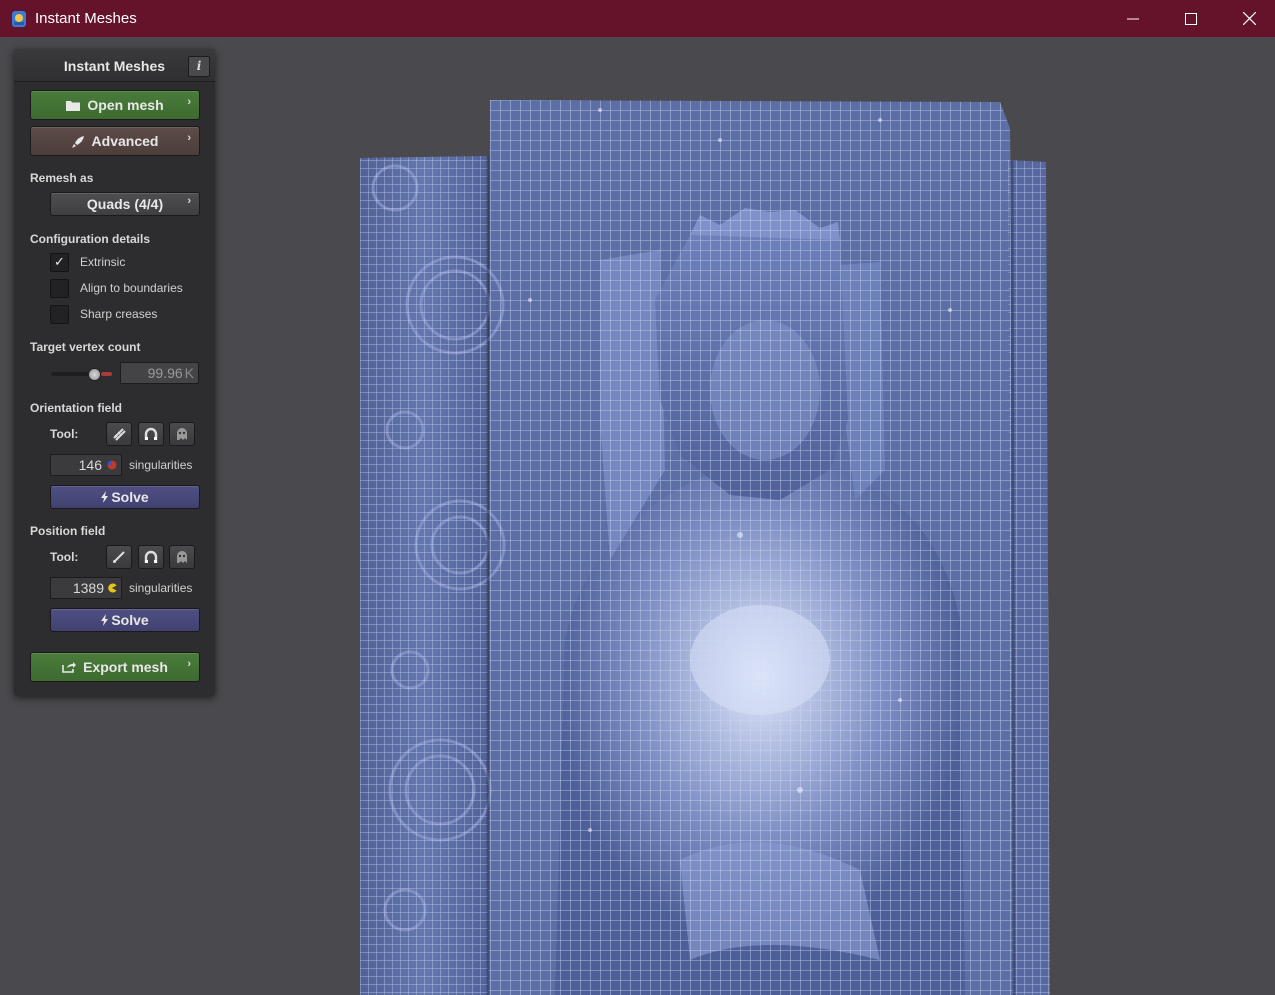  What do you see at coordinates (62, 178) in the screenshot?
I see `remesh-as-label: Remesh as` at bounding box center [62, 178].